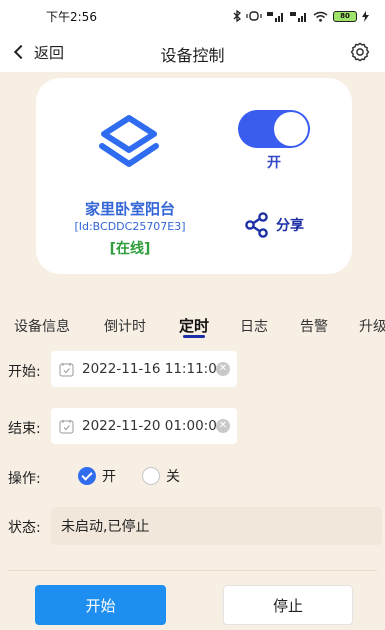 The image size is (385, 630). What do you see at coordinates (24, 429) in the screenshot?
I see `end-label: 结束:` at bounding box center [24, 429].